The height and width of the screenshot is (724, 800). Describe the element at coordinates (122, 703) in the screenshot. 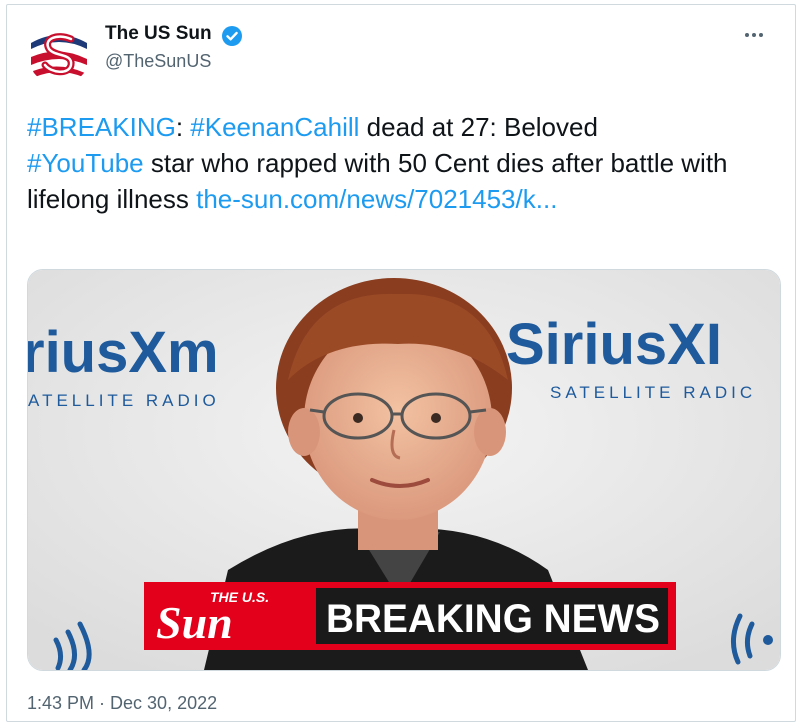

I see `tweet-timestamp: 1:43 PM · Dec 30, 2022` at that location.